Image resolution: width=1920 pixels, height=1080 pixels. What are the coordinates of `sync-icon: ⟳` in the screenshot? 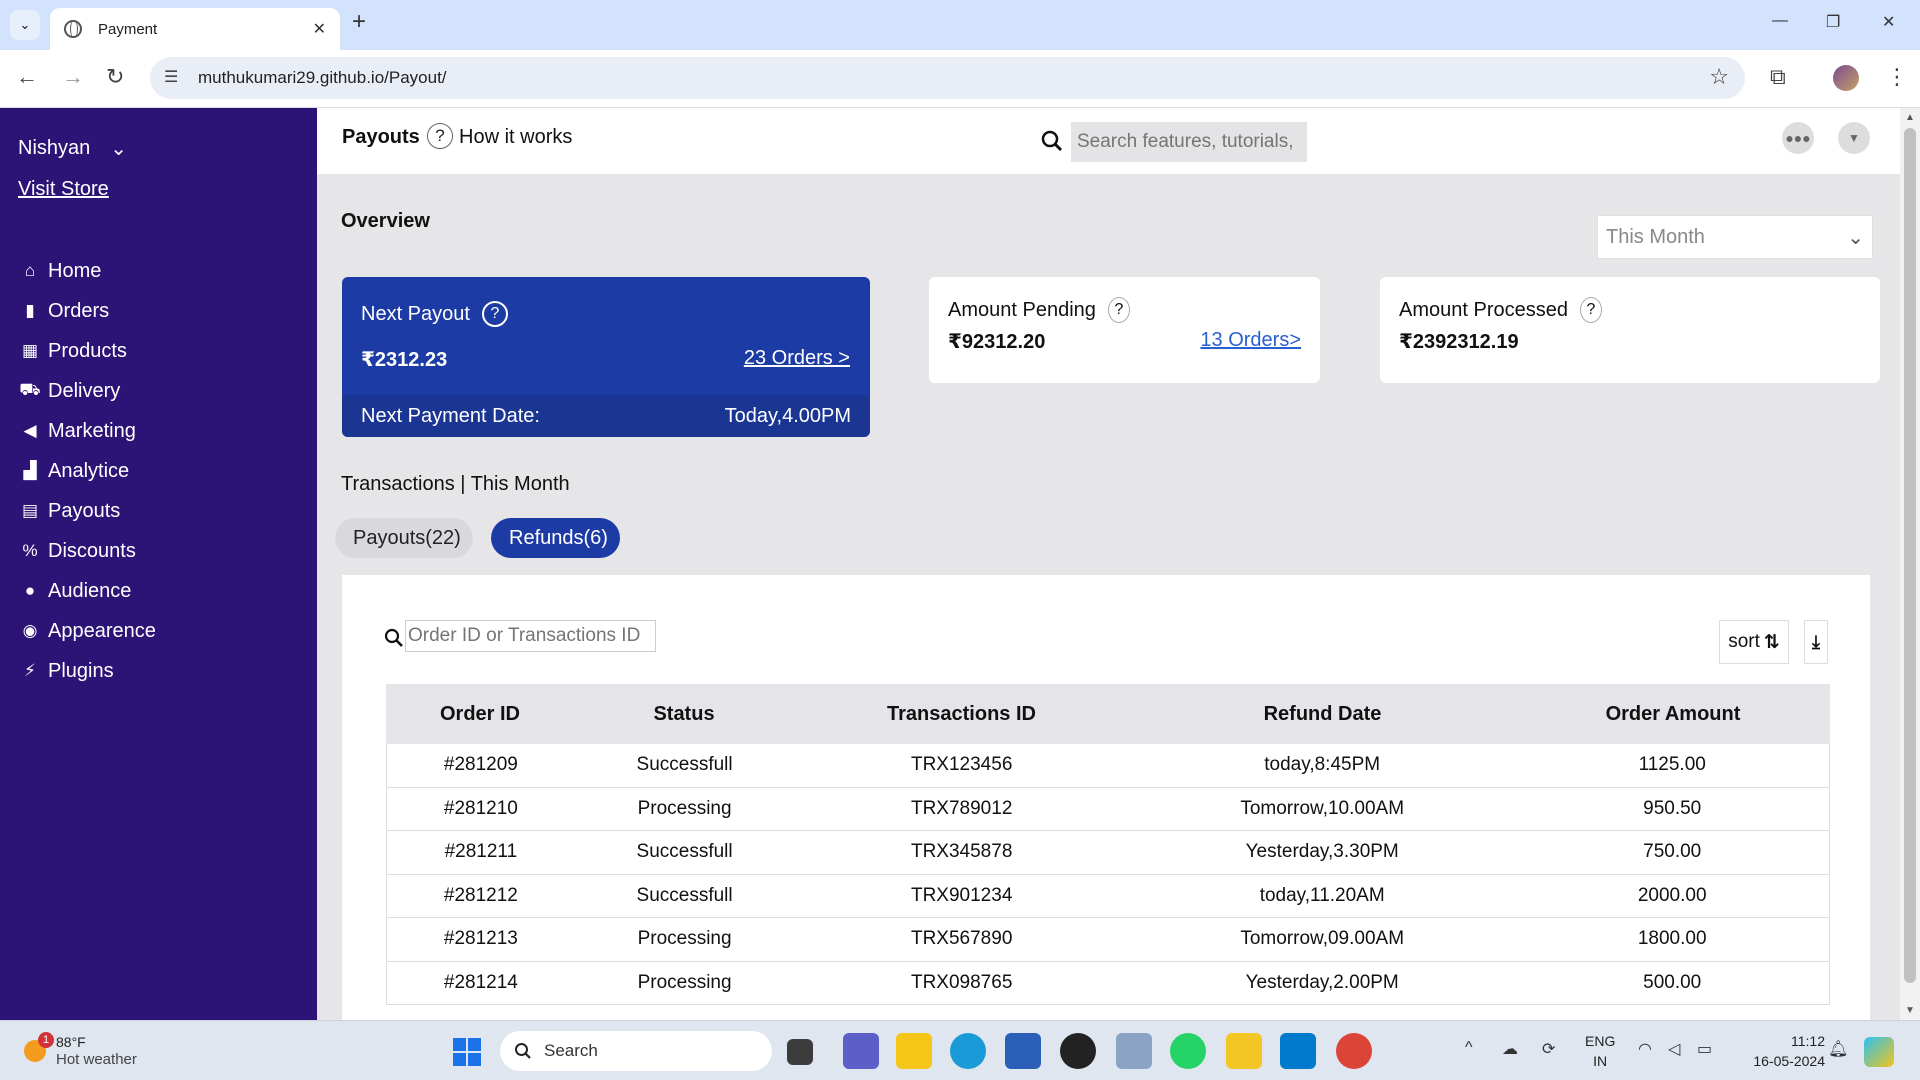 It's located at (1548, 1049).